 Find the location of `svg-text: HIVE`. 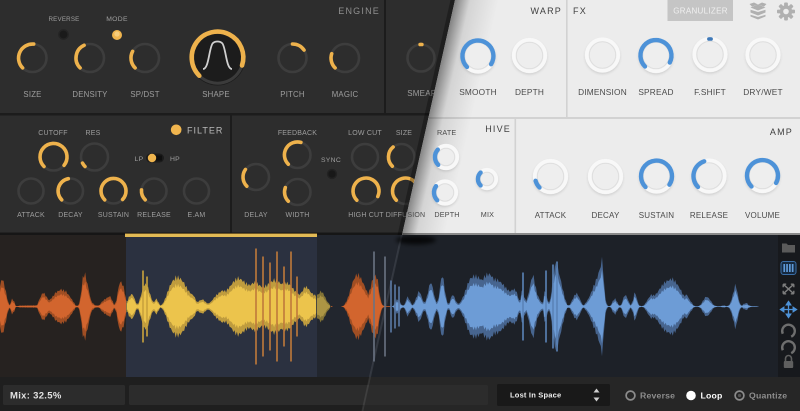

svg-text: HIVE is located at coordinates (498, 129).